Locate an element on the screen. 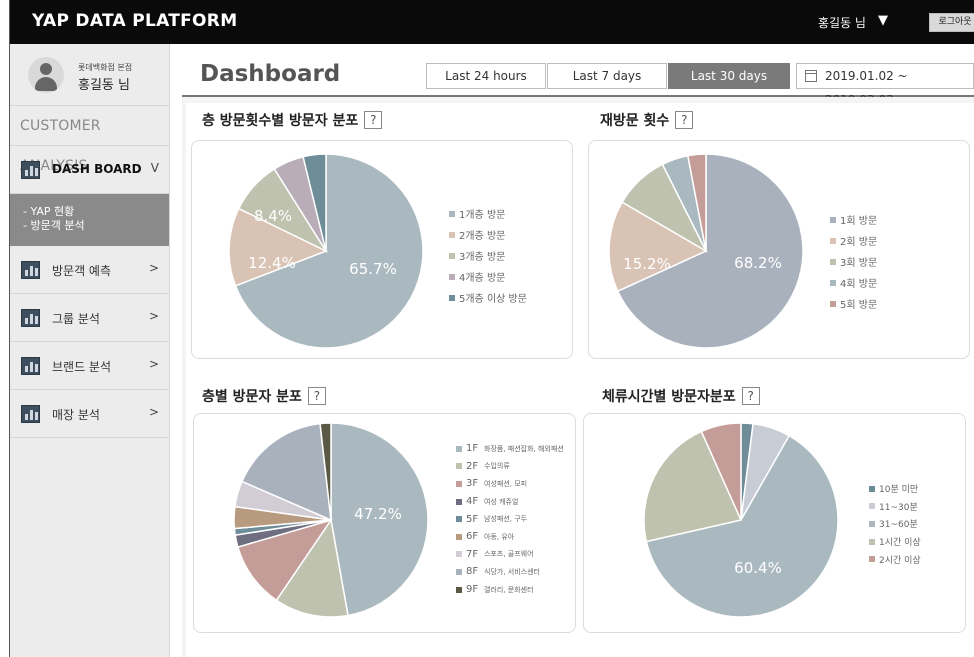 The image size is (974, 657). legend-label: 2시간 이상 is located at coordinates (900, 560).